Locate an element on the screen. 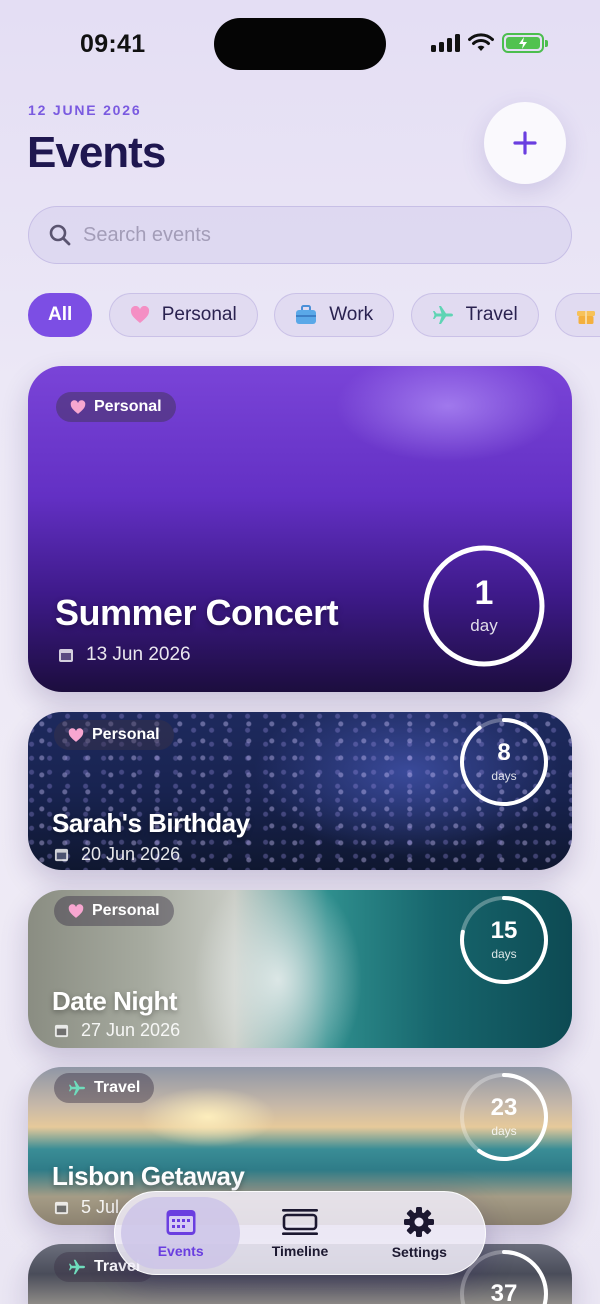 The height and width of the screenshot is (1304, 600). event-date: 13 Jun 2026 is located at coordinates (124, 655).